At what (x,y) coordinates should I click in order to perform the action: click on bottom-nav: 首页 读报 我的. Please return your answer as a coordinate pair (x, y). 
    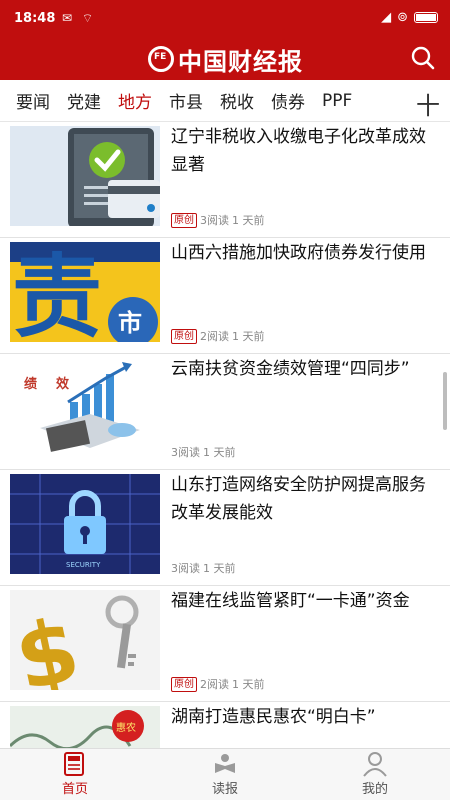
    Looking at the image, I should click on (225, 774).